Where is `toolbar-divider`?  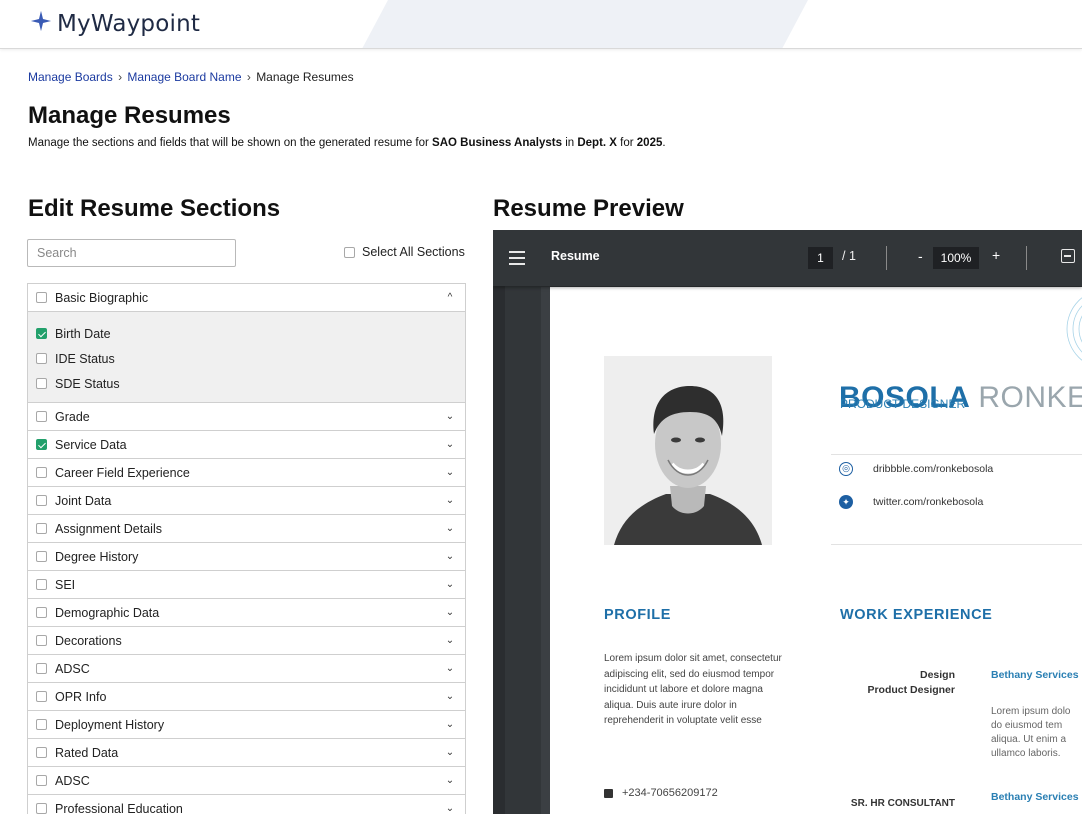
toolbar-divider is located at coordinates (1026, 258).